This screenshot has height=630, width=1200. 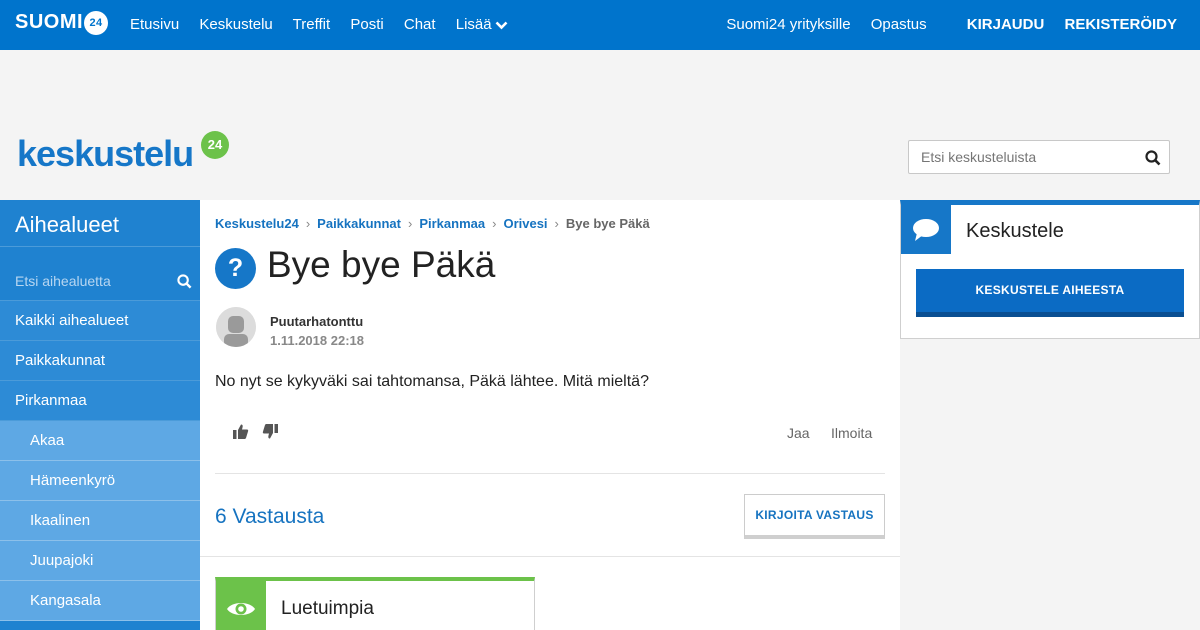 I want to click on share-link: Jaa, so click(x=798, y=433).